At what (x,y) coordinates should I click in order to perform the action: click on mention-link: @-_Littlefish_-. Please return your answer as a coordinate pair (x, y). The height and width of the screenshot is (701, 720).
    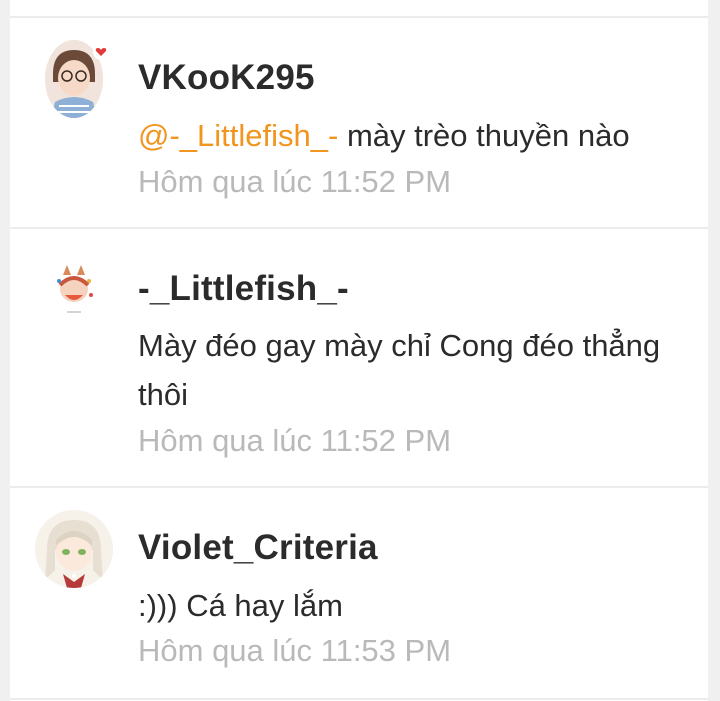
    Looking at the image, I should click on (238, 135).